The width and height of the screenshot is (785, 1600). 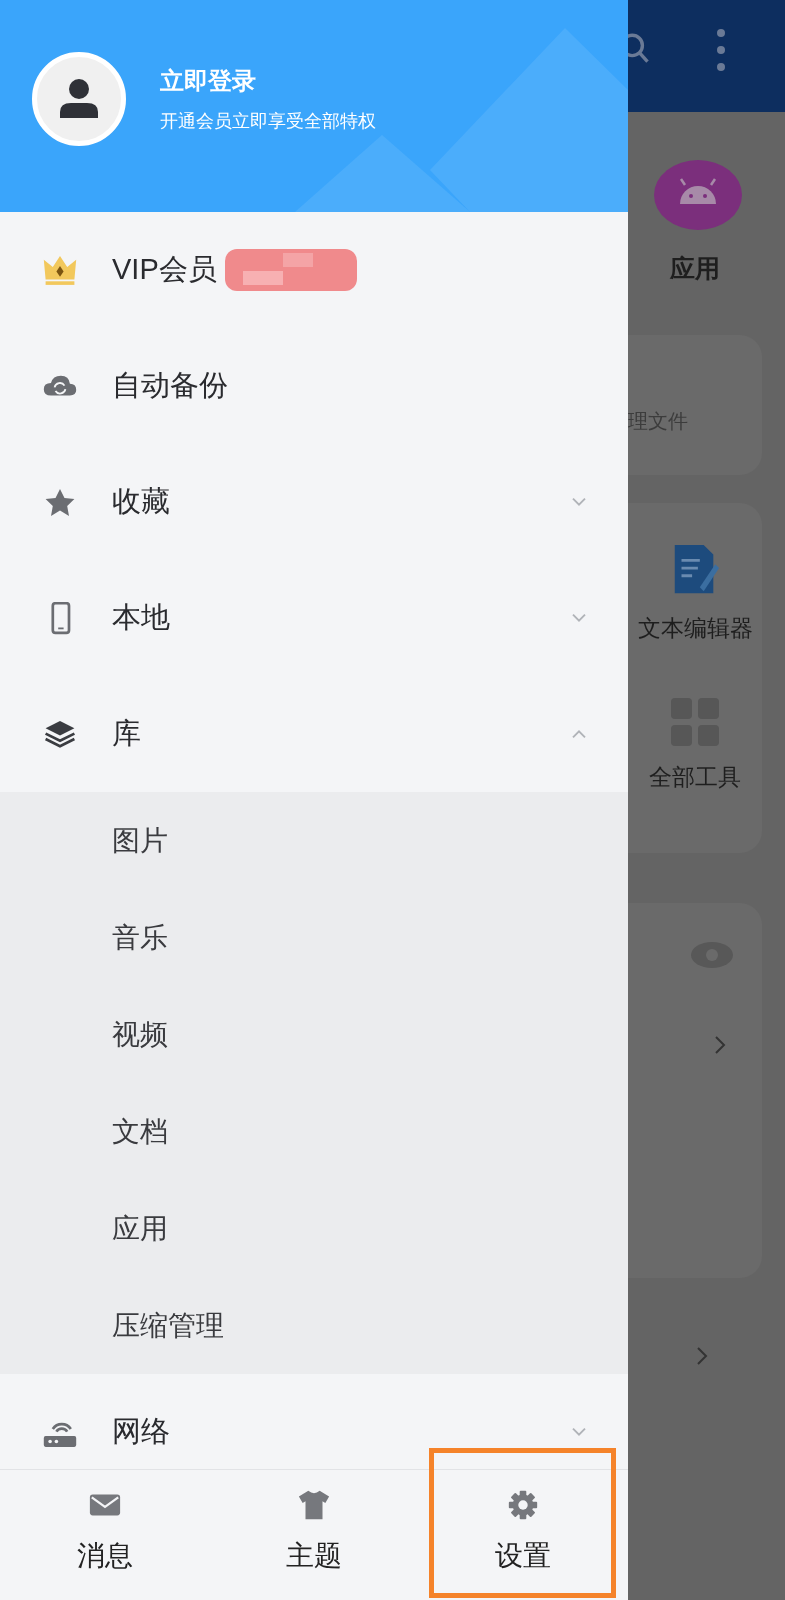 What do you see at coordinates (141, 501) in the screenshot?
I see `menu-label: 收藏` at bounding box center [141, 501].